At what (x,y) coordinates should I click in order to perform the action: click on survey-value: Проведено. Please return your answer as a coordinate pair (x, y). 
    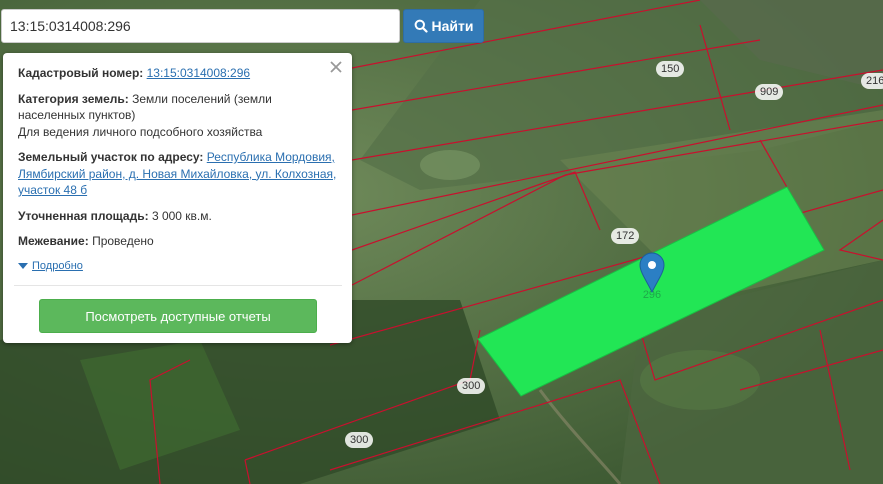
    Looking at the image, I should click on (123, 241).